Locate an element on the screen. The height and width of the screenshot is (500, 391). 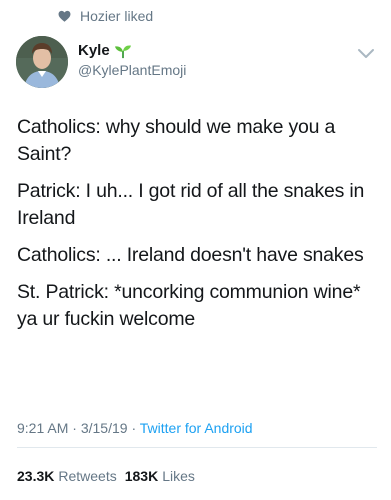
tweet-date: 3/15/19 is located at coordinates (104, 428).